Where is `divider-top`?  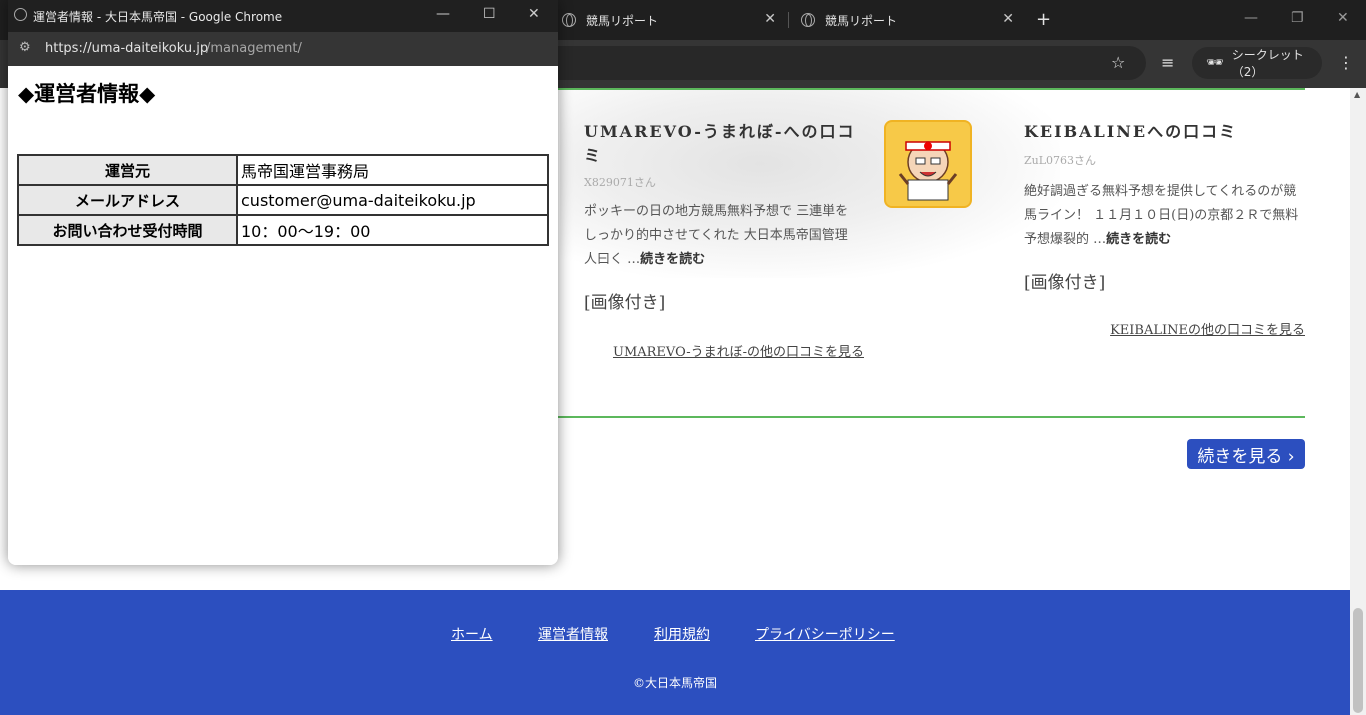 divider-top is located at coordinates (931, 89).